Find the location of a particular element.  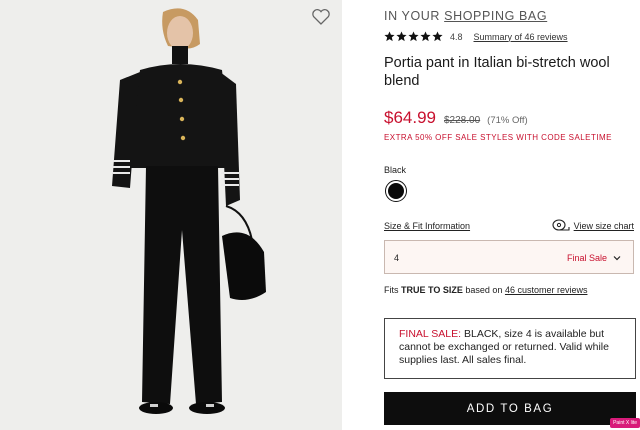

add-to-bag-button: ADD TO BAG is located at coordinates (510, 408).